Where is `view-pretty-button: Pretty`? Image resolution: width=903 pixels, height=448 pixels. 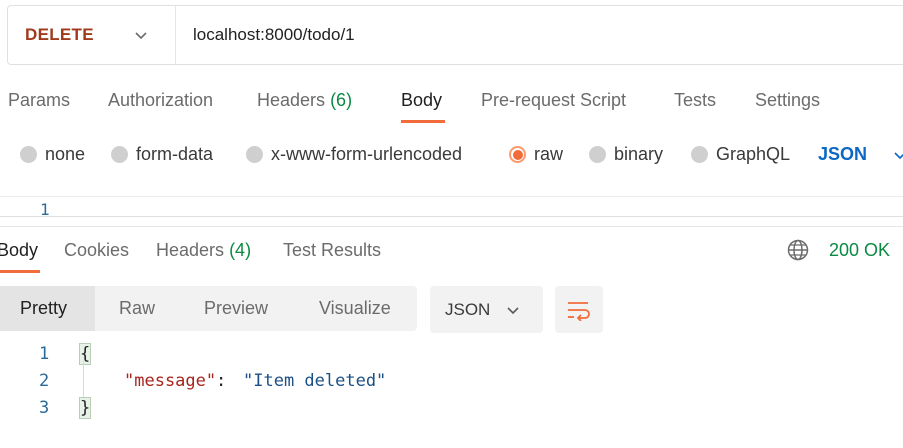 view-pretty-button: Pretty is located at coordinates (47, 308).